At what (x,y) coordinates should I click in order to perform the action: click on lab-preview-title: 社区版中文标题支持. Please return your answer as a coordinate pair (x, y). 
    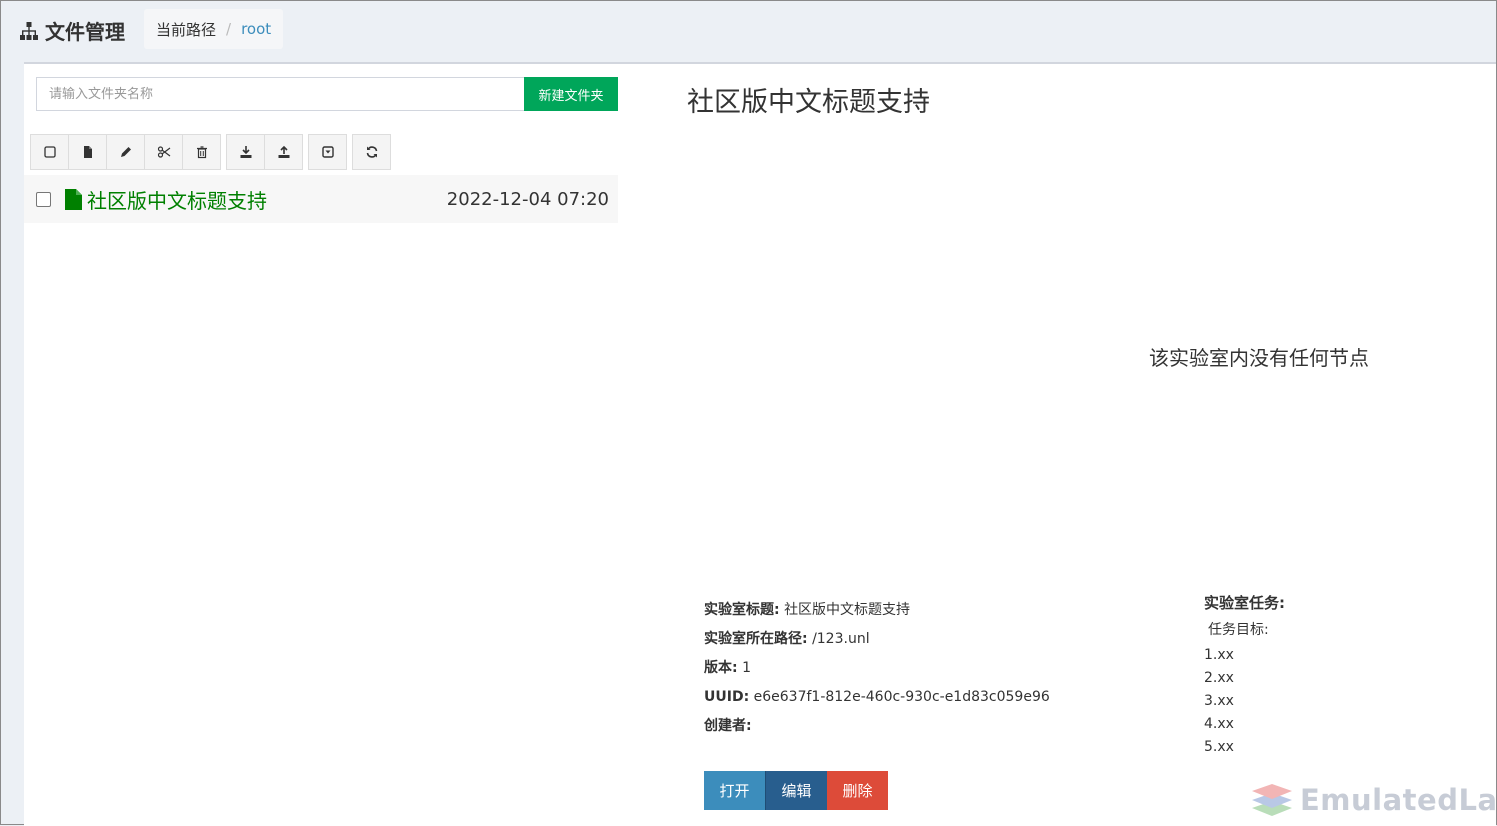
    Looking at the image, I should click on (808, 102).